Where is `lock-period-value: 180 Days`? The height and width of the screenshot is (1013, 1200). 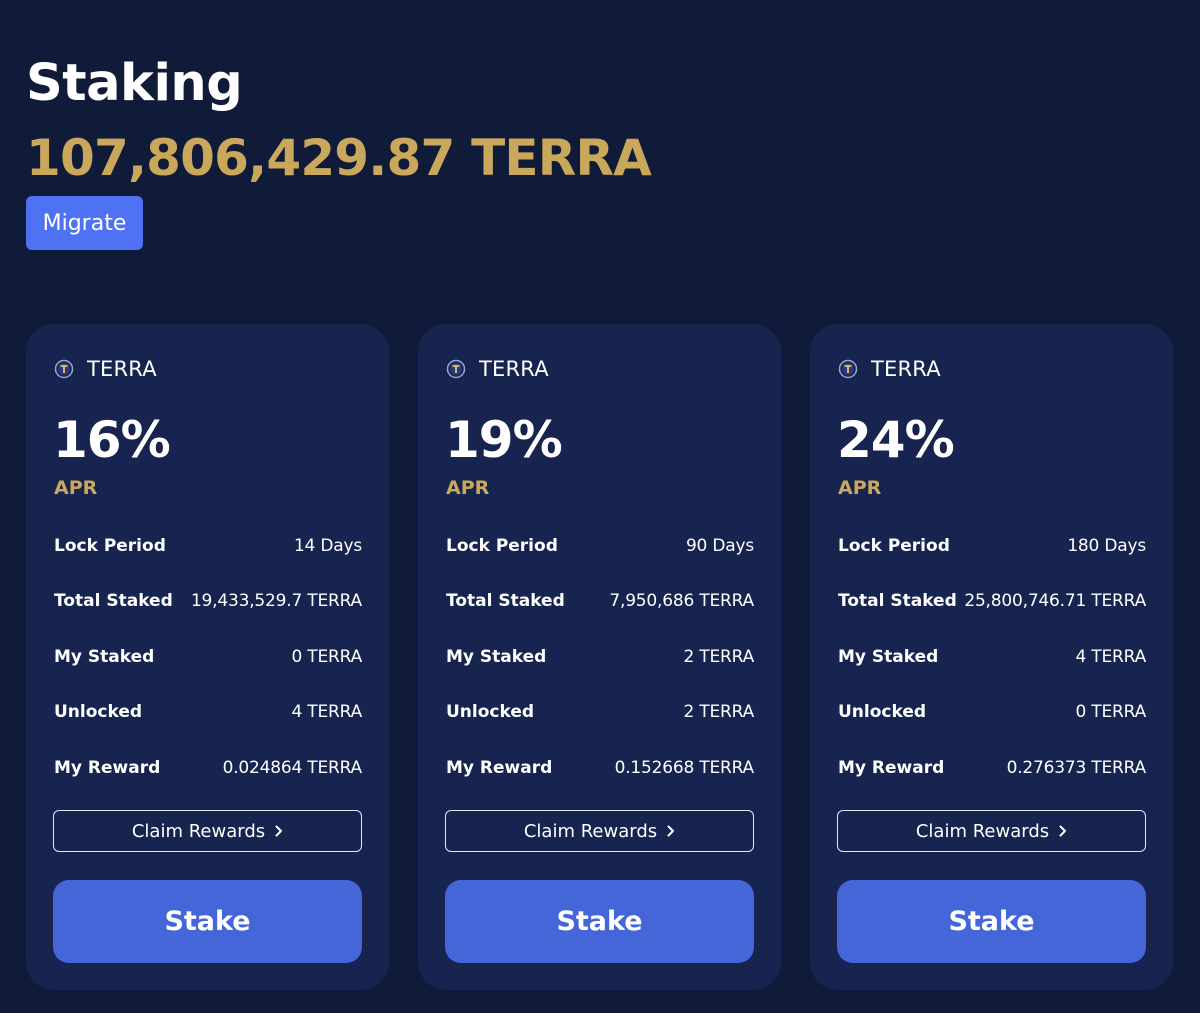
lock-period-value: 180 Days is located at coordinates (1106, 546).